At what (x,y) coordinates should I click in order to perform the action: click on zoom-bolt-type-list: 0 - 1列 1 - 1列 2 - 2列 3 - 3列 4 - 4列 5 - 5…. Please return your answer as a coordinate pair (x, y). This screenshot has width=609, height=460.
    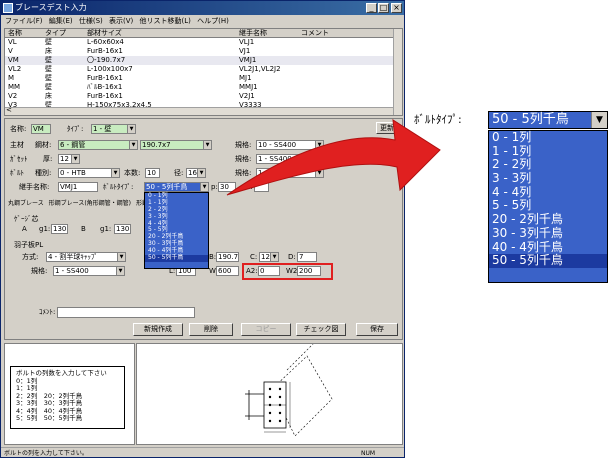
    Looking at the image, I should click on (548, 206).